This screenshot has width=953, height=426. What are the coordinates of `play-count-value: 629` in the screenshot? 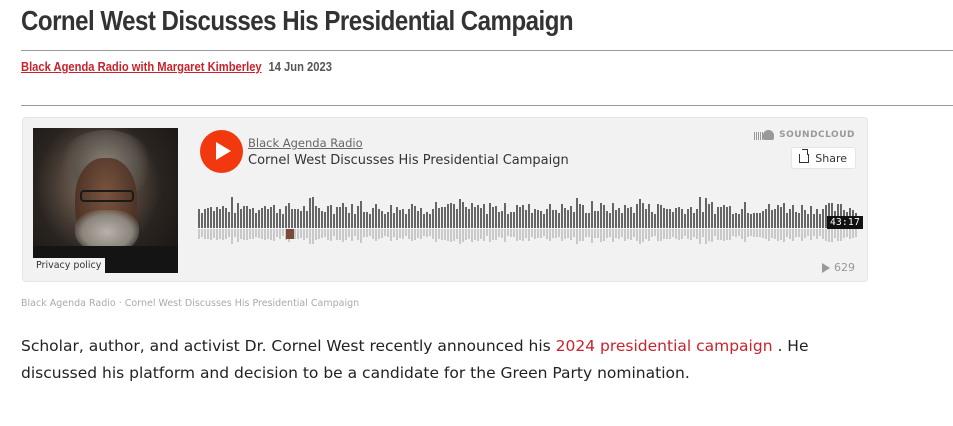 It's located at (844, 267).